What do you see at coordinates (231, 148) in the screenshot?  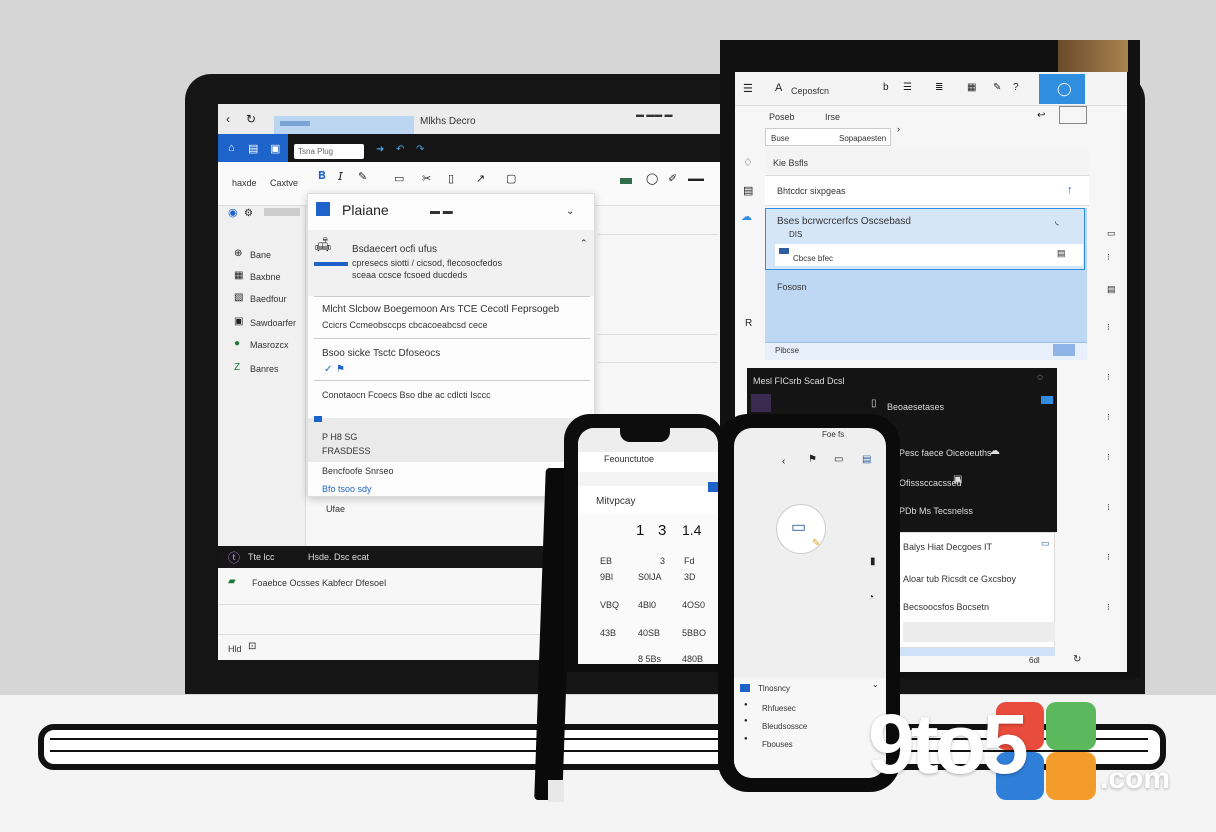 I see `home-icon: ⌂` at bounding box center [231, 148].